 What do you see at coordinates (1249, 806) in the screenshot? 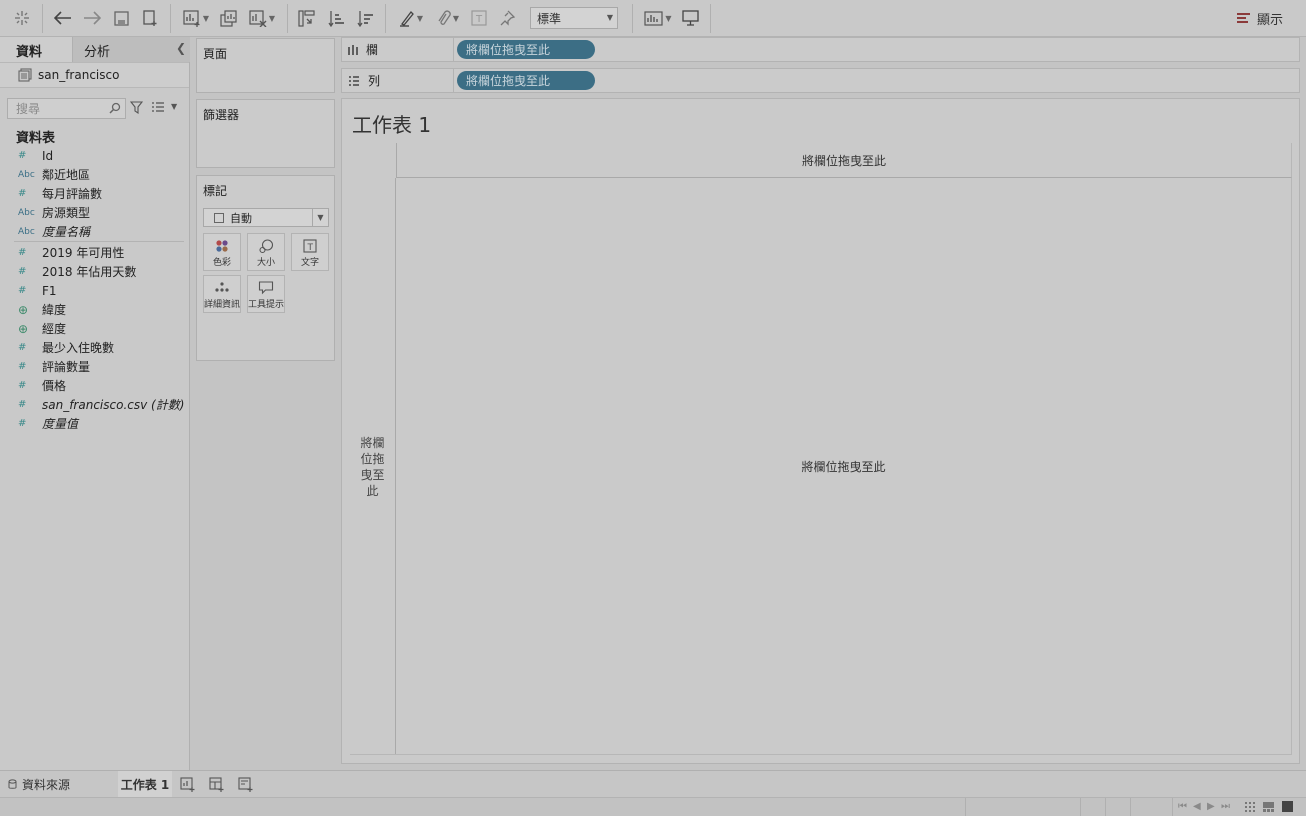
I see `sheet-sorter-icon` at bounding box center [1249, 806].